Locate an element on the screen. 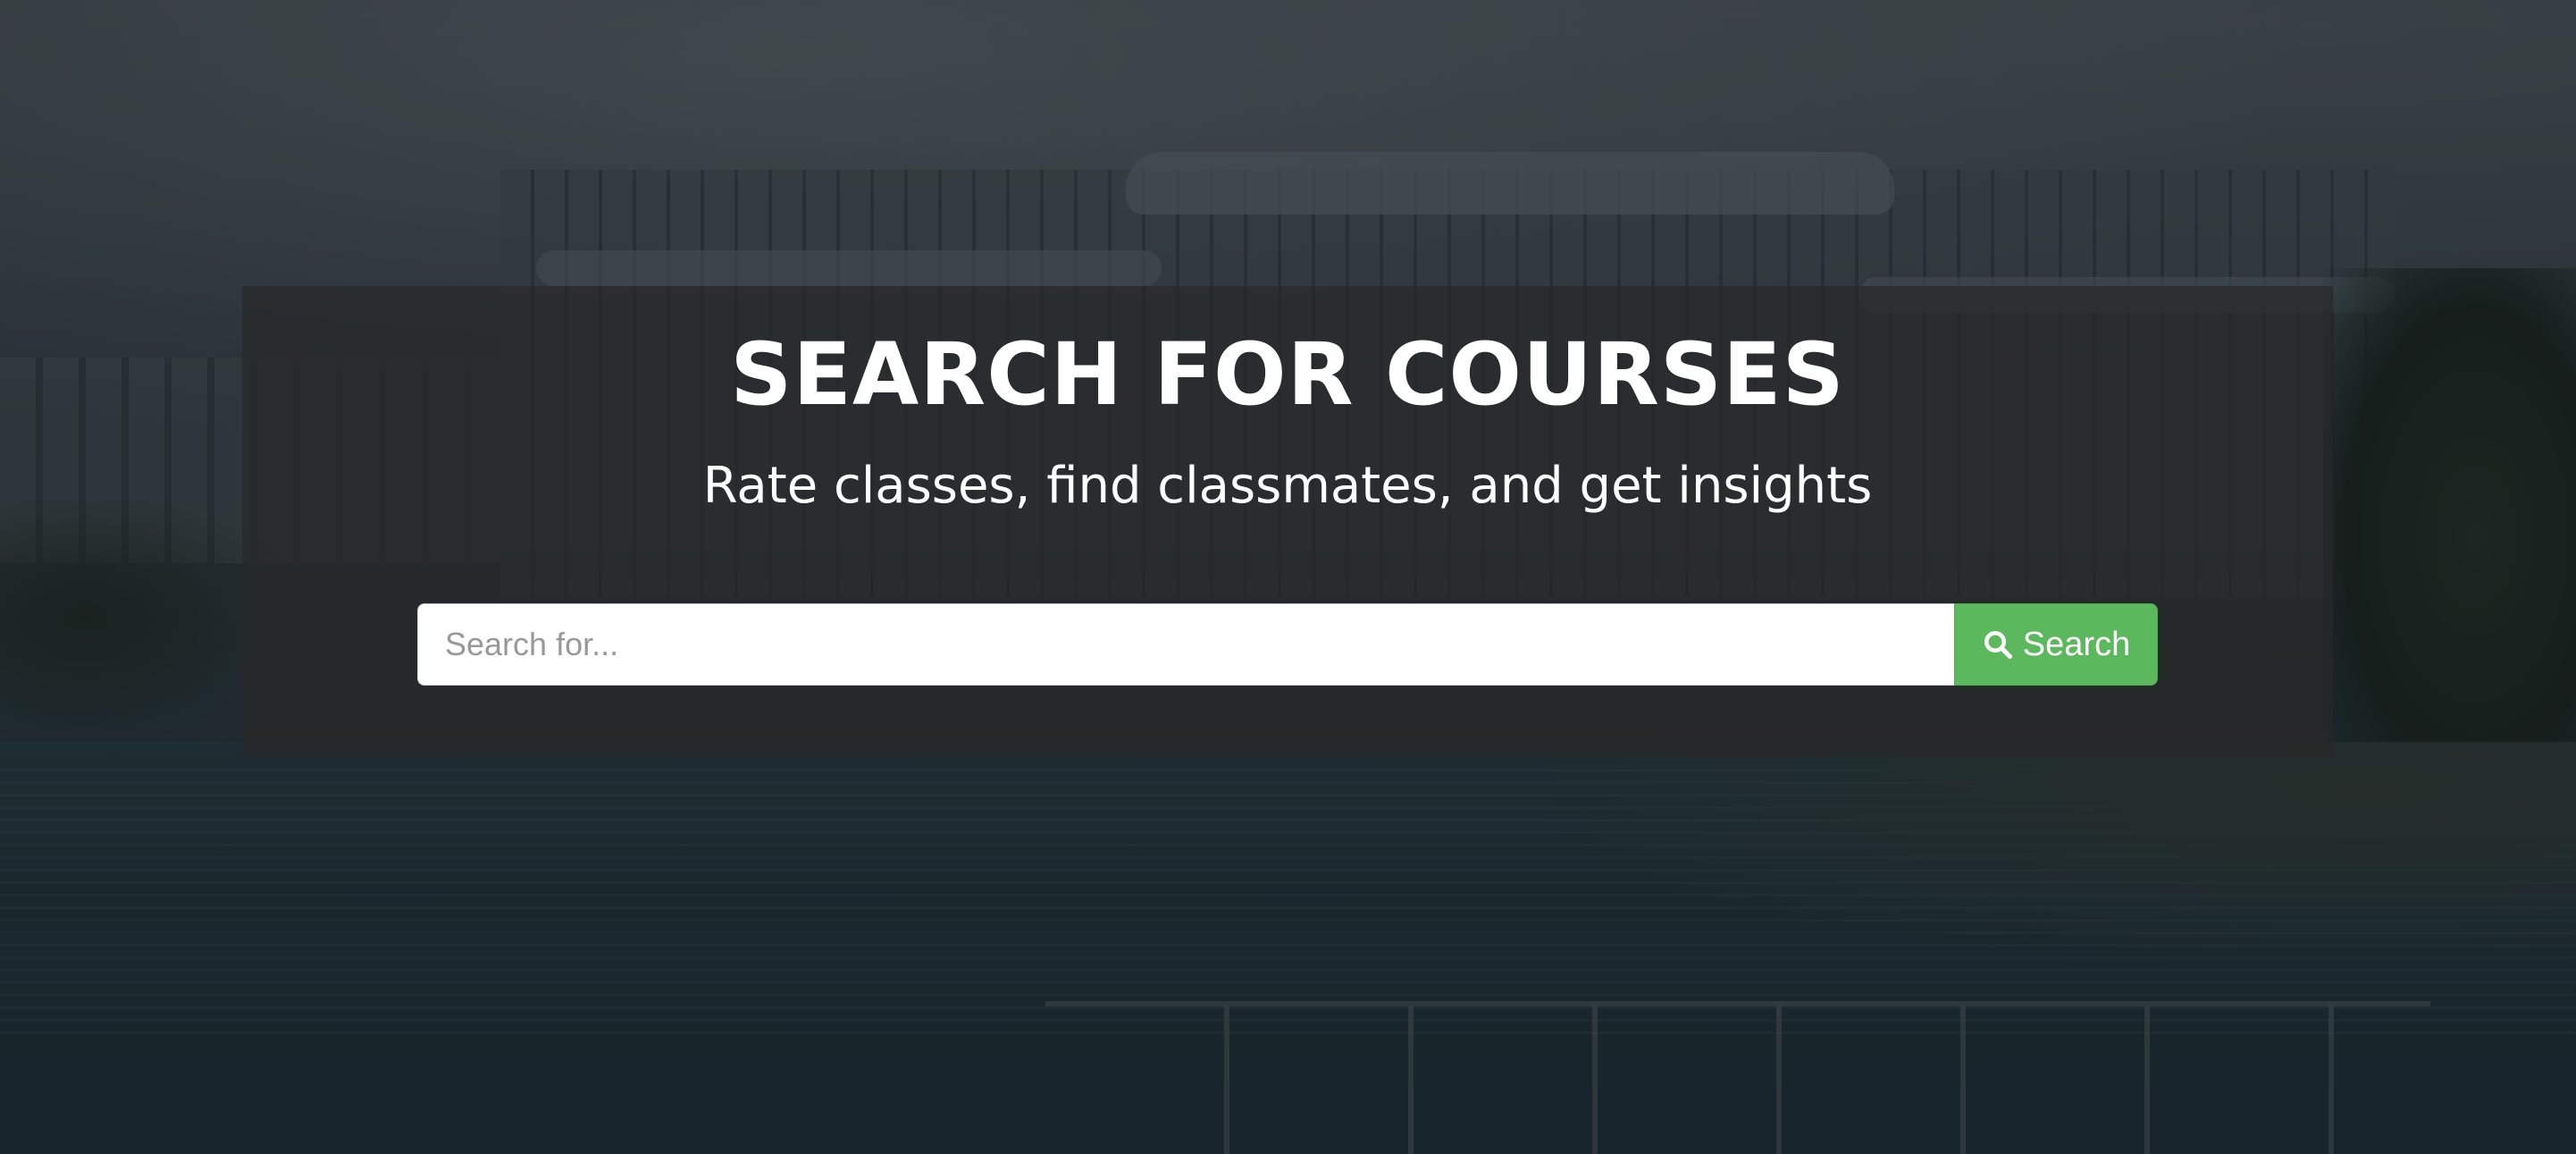 This screenshot has height=1154, width=2576. search-button: Search is located at coordinates (2056, 644).